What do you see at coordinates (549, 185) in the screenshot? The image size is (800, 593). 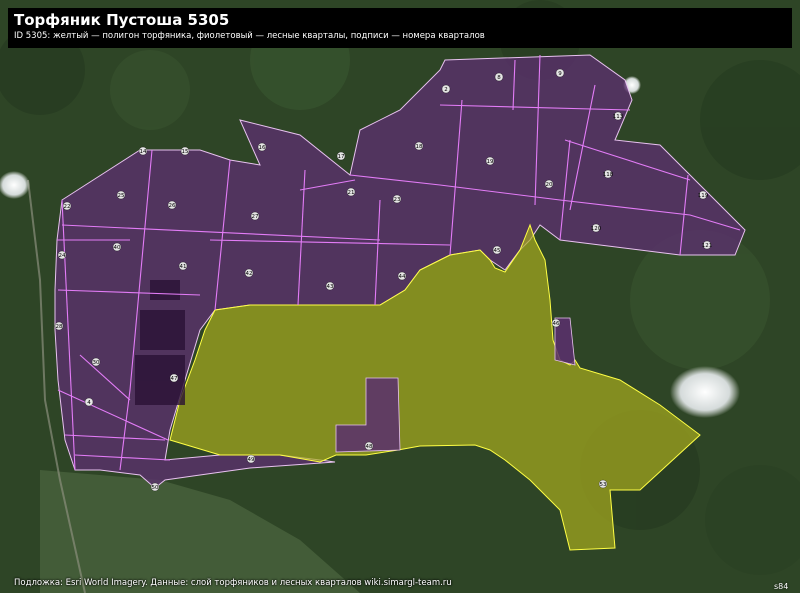 I see `svg-text: 20` at bounding box center [549, 185].